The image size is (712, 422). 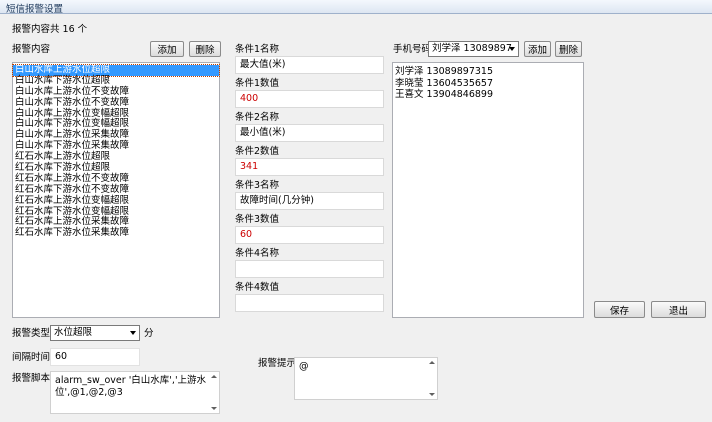 What do you see at coordinates (131, 386) in the screenshot?
I see `alarm-script-text: alarm_sw_over '白山水库','上游水位',@1,@2,@3` at bounding box center [131, 386].